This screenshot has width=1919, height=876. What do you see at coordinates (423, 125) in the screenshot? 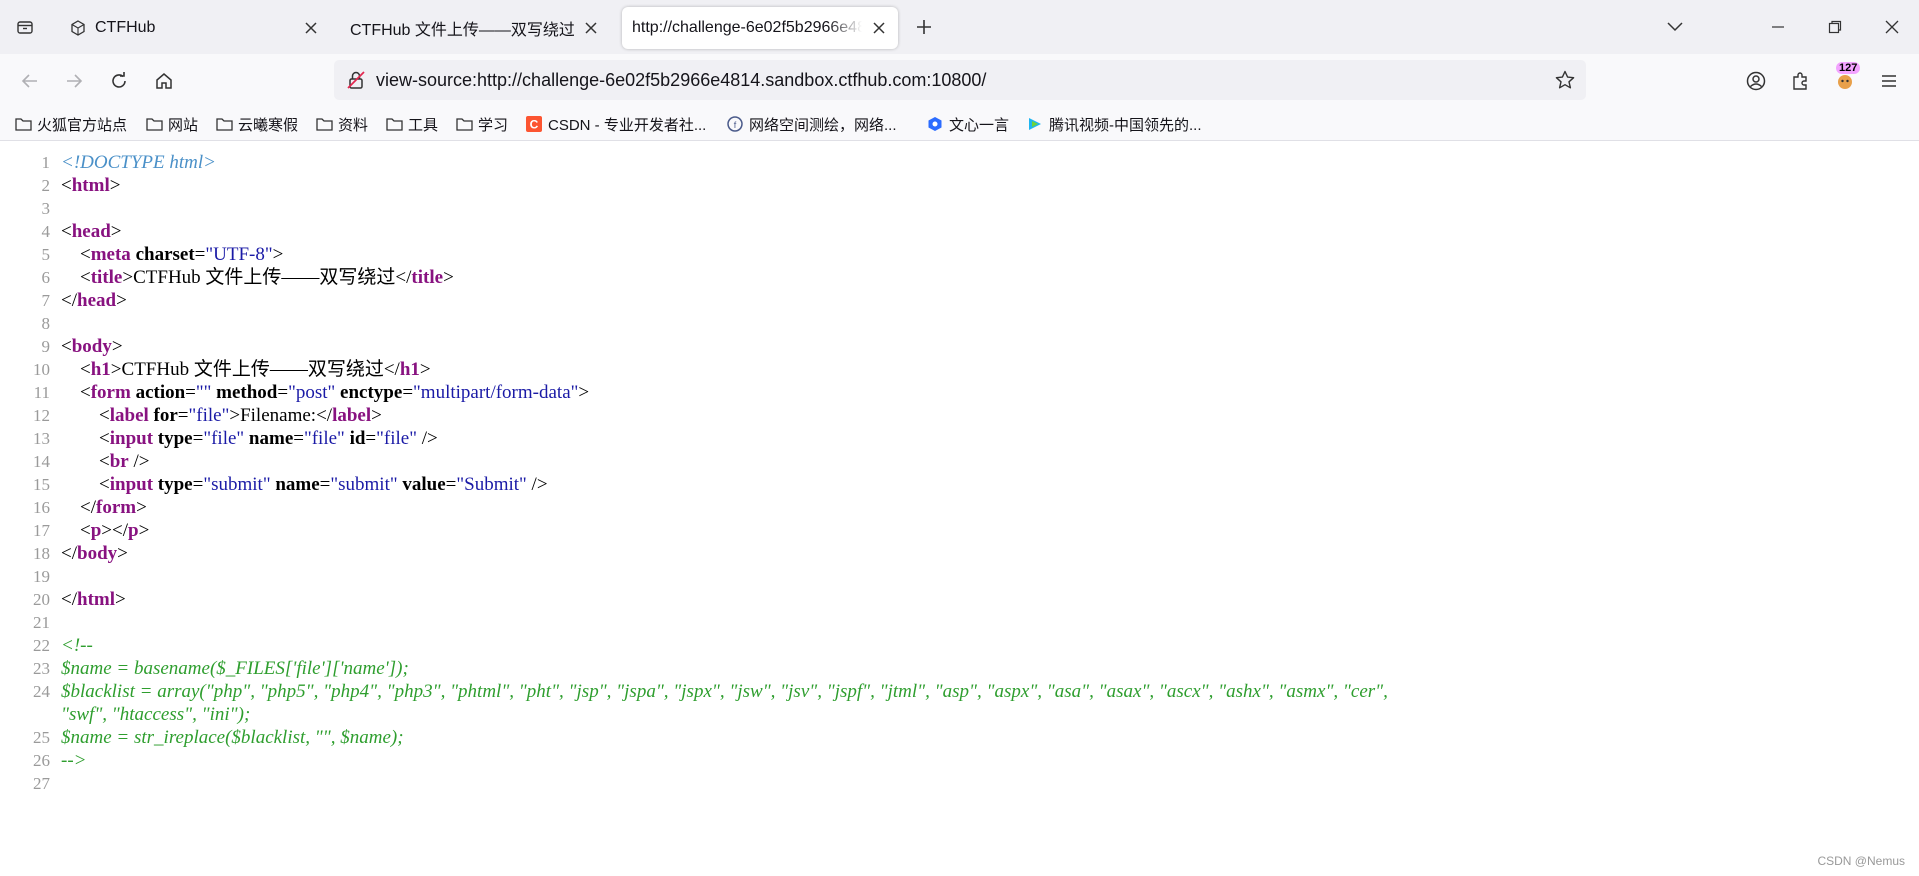
I see `bookmark-label: 工具` at bounding box center [423, 125].